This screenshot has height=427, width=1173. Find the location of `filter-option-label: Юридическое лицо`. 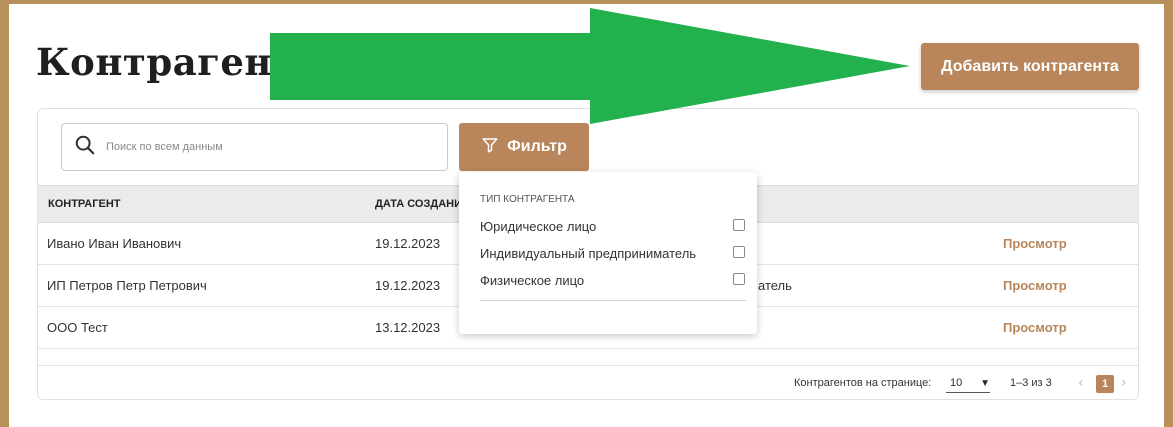

filter-option-label: Юридическое лицо is located at coordinates (538, 226).